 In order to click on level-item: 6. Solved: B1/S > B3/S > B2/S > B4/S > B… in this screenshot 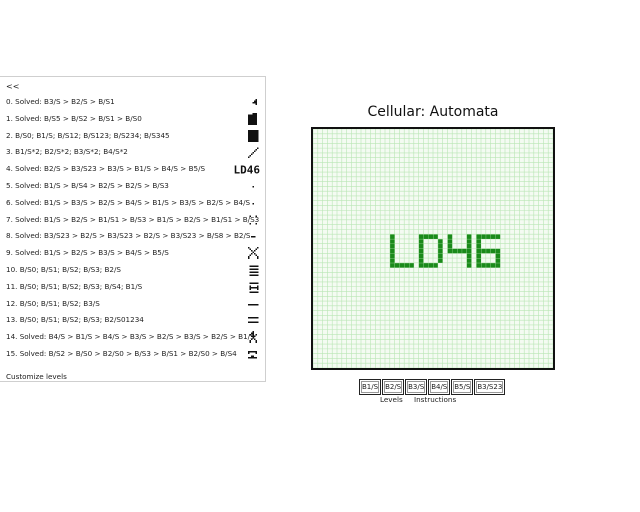, I will do `click(133, 203)`.